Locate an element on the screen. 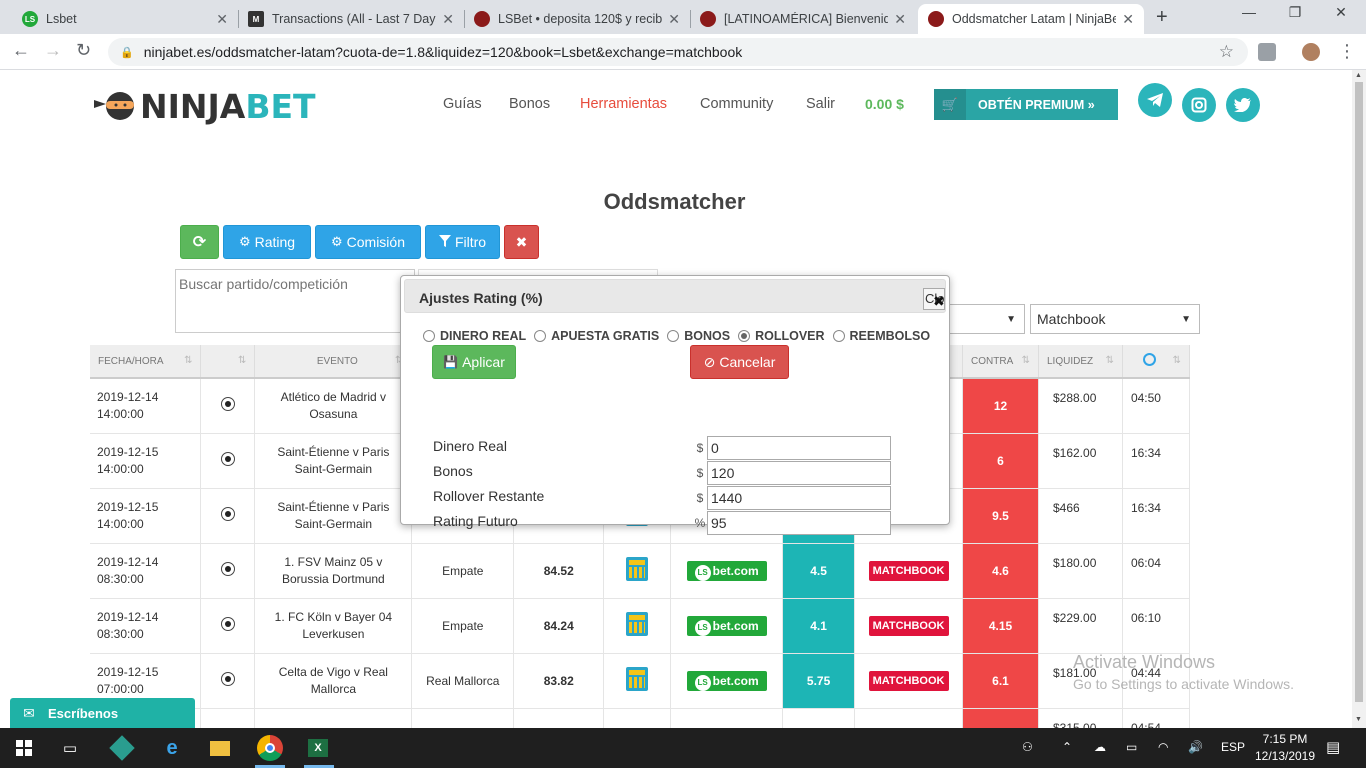 The height and width of the screenshot is (768, 1366). windows-start-icon is located at coordinates (24, 748).